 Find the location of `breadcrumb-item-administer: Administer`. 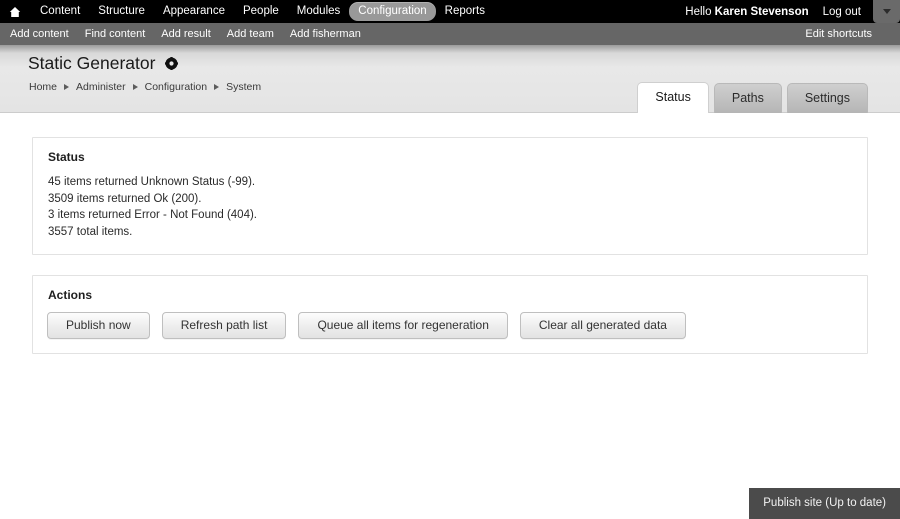

breadcrumb-item-administer: Administer is located at coordinates (101, 87).